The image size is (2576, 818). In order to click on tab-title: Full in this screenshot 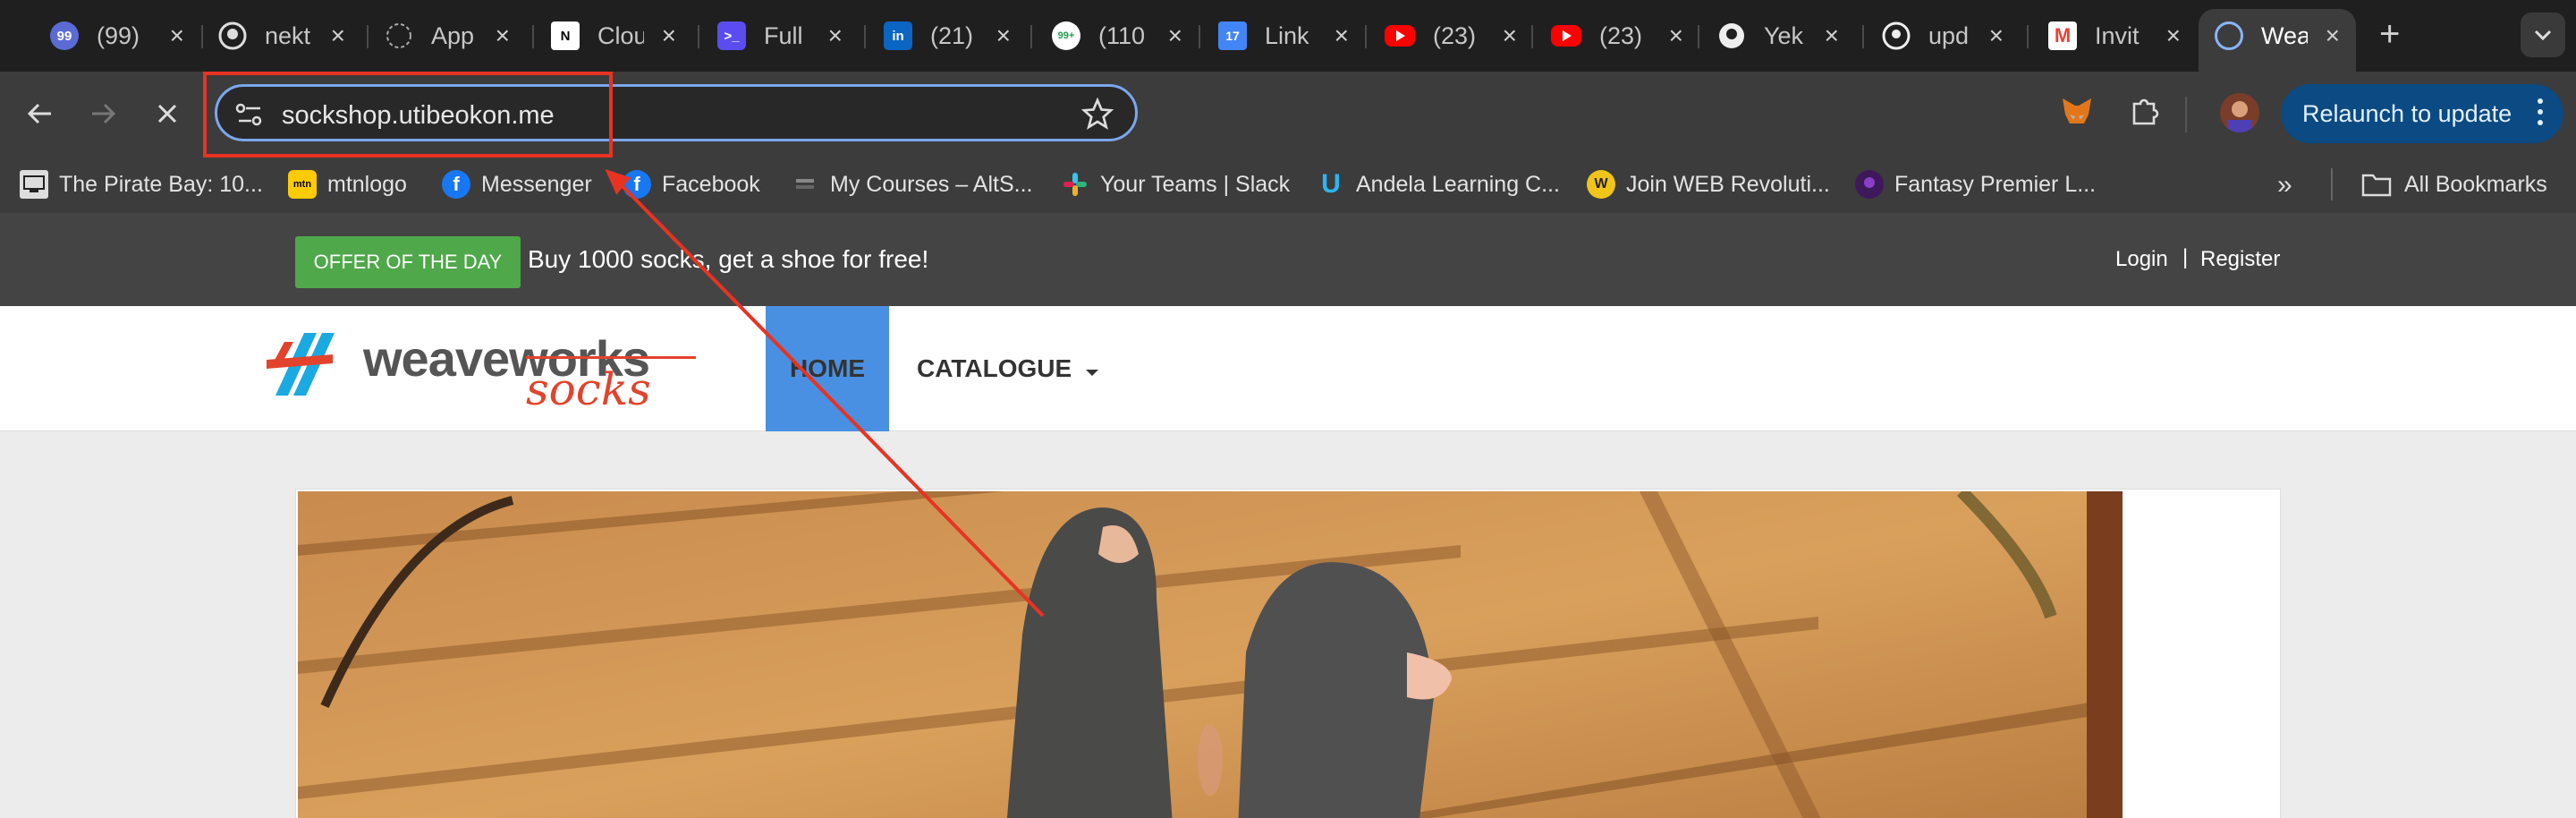, I will do `click(783, 35)`.